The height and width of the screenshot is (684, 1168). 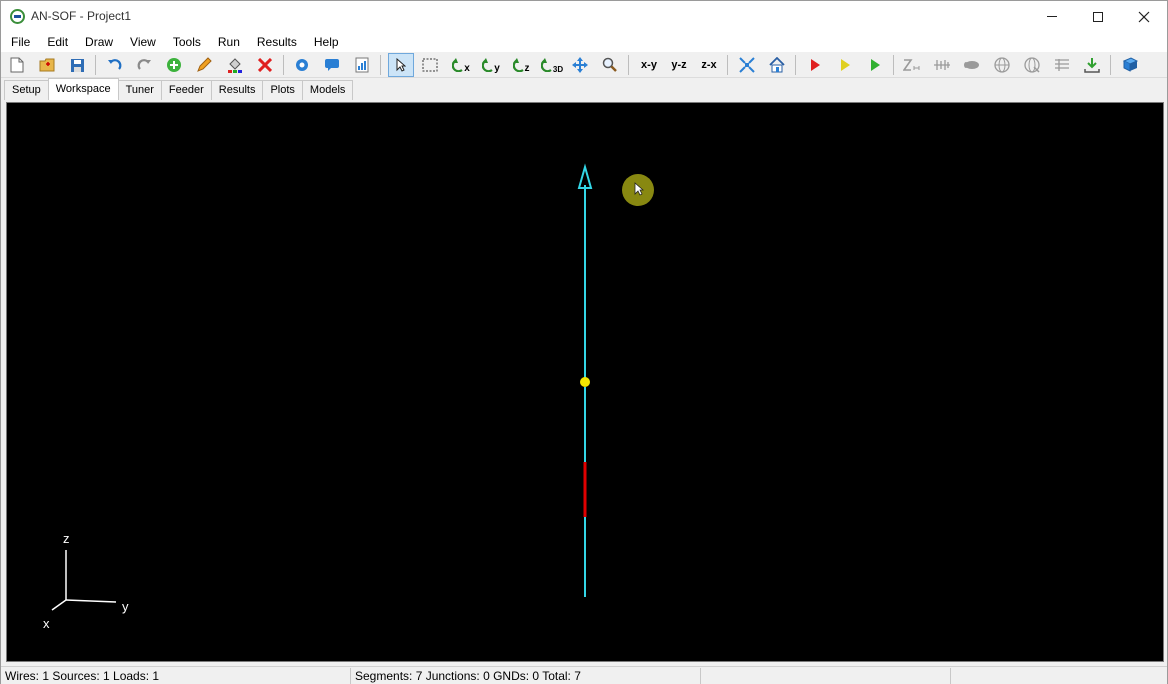 What do you see at coordinates (1052, 16) in the screenshot?
I see `minimize-button` at bounding box center [1052, 16].